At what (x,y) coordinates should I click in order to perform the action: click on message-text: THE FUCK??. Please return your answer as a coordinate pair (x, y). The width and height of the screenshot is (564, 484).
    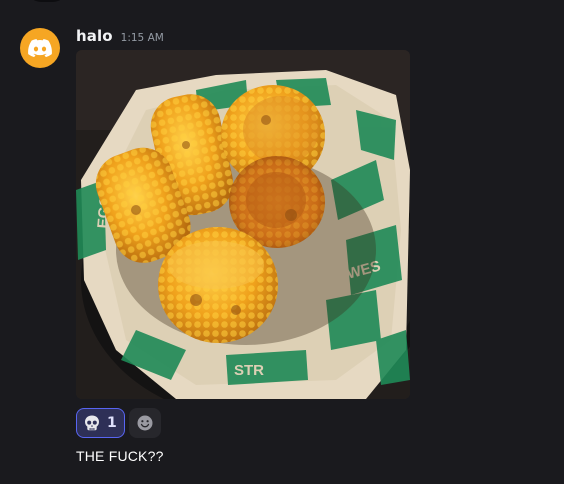
    Looking at the image, I should click on (120, 456).